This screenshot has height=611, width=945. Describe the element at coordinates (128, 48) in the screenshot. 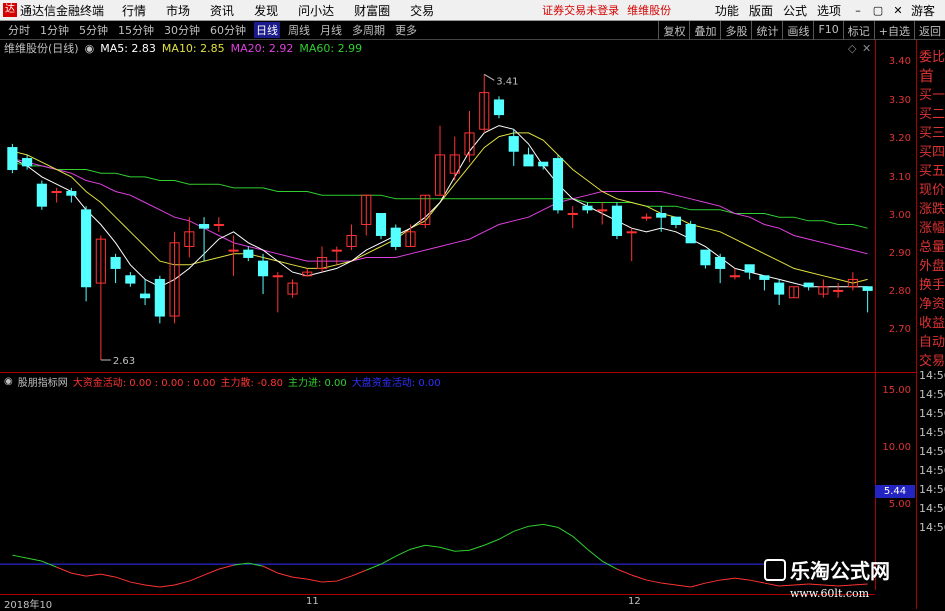

I see `ma5-label: MA5: 2.83` at that location.